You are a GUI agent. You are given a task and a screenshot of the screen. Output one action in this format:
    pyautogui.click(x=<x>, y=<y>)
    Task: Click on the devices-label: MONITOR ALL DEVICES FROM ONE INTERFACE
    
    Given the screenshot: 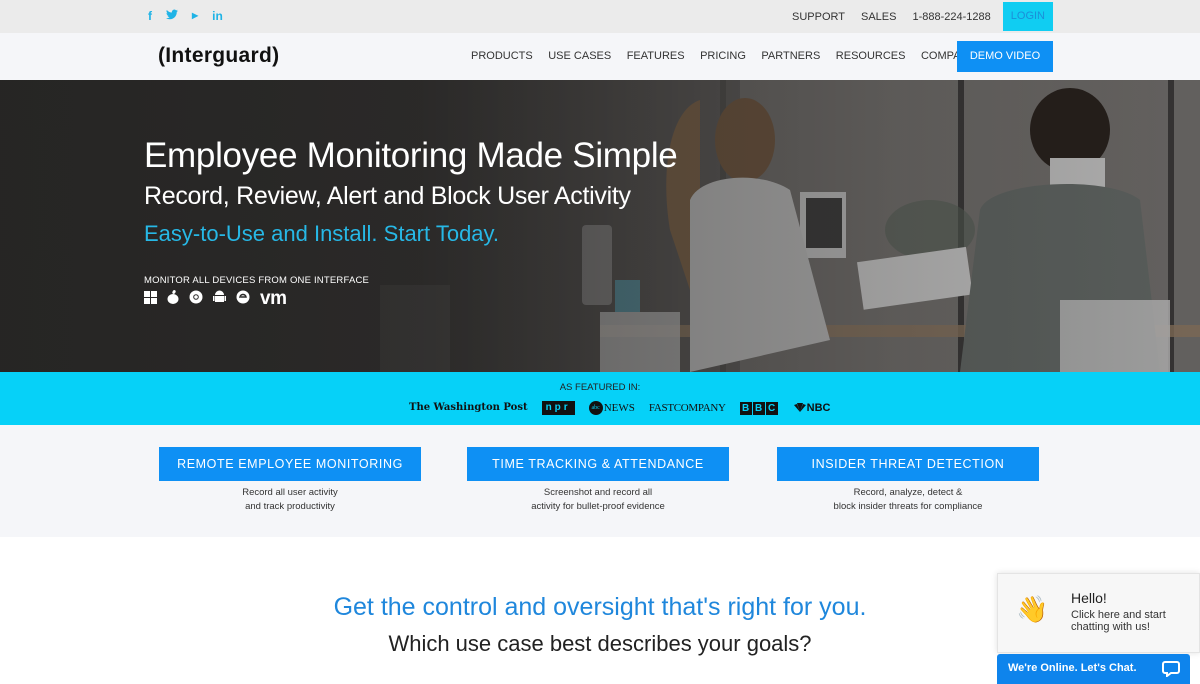 What is the action you would take?
    pyautogui.click(x=257, y=280)
    